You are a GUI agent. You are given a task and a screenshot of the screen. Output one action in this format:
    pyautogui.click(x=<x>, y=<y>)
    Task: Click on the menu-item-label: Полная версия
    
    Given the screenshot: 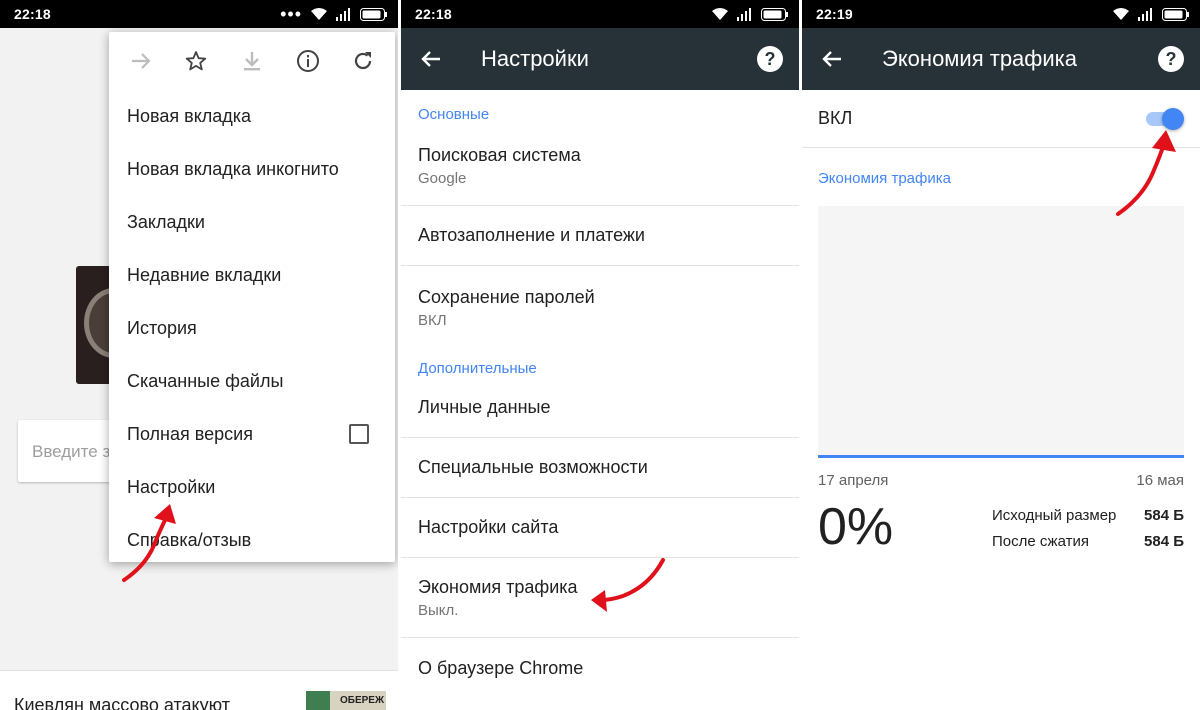 What is the action you would take?
    pyautogui.click(x=190, y=434)
    